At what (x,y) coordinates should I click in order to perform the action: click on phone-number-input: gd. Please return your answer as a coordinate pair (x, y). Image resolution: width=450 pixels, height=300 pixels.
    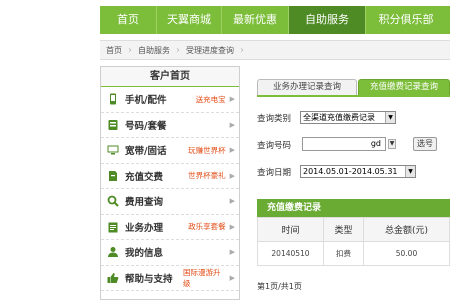
    Looking at the image, I should click on (344, 144).